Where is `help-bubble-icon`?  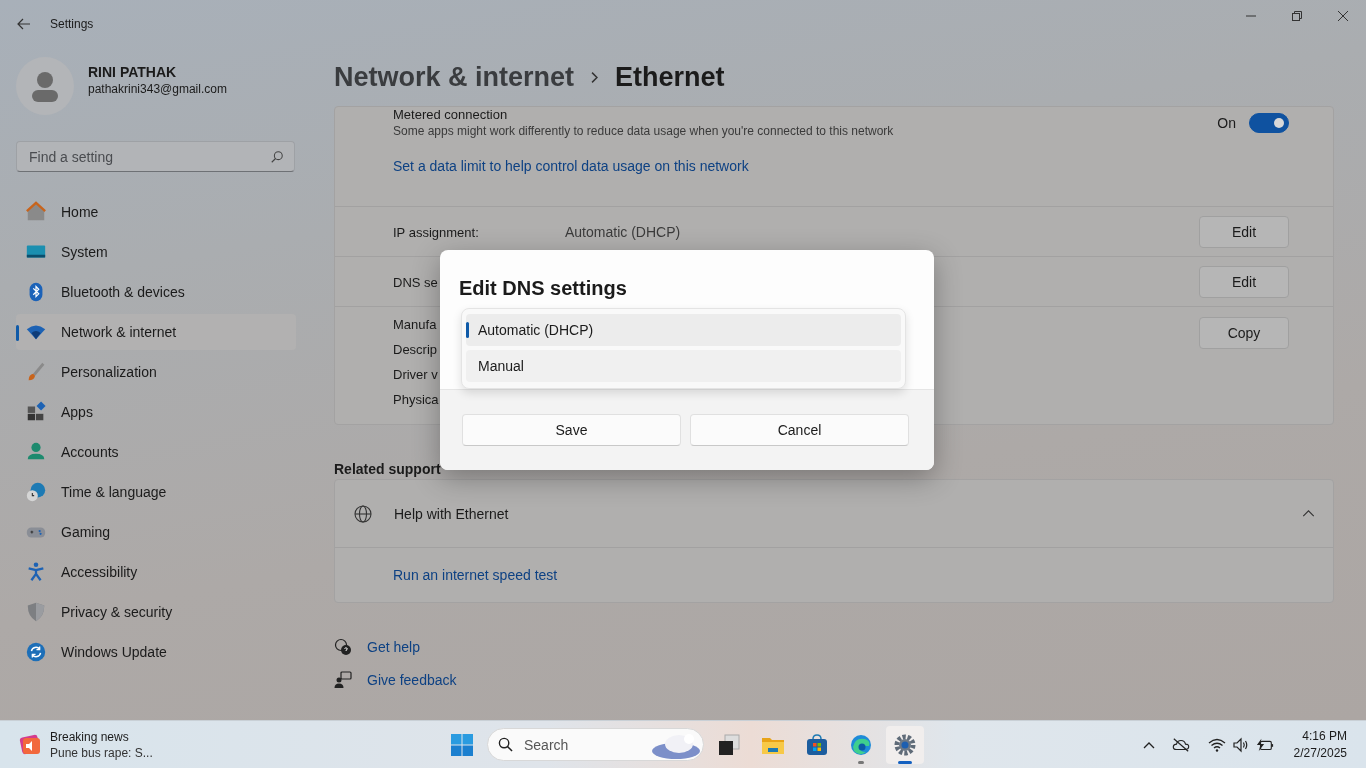 help-bubble-icon is located at coordinates (343, 647).